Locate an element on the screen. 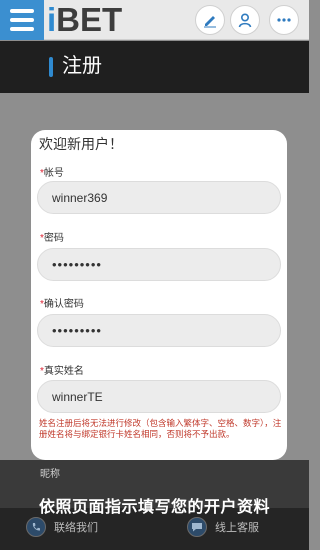 The width and height of the screenshot is (320, 550). contact-us-label: 联络我们 is located at coordinates (76, 528).